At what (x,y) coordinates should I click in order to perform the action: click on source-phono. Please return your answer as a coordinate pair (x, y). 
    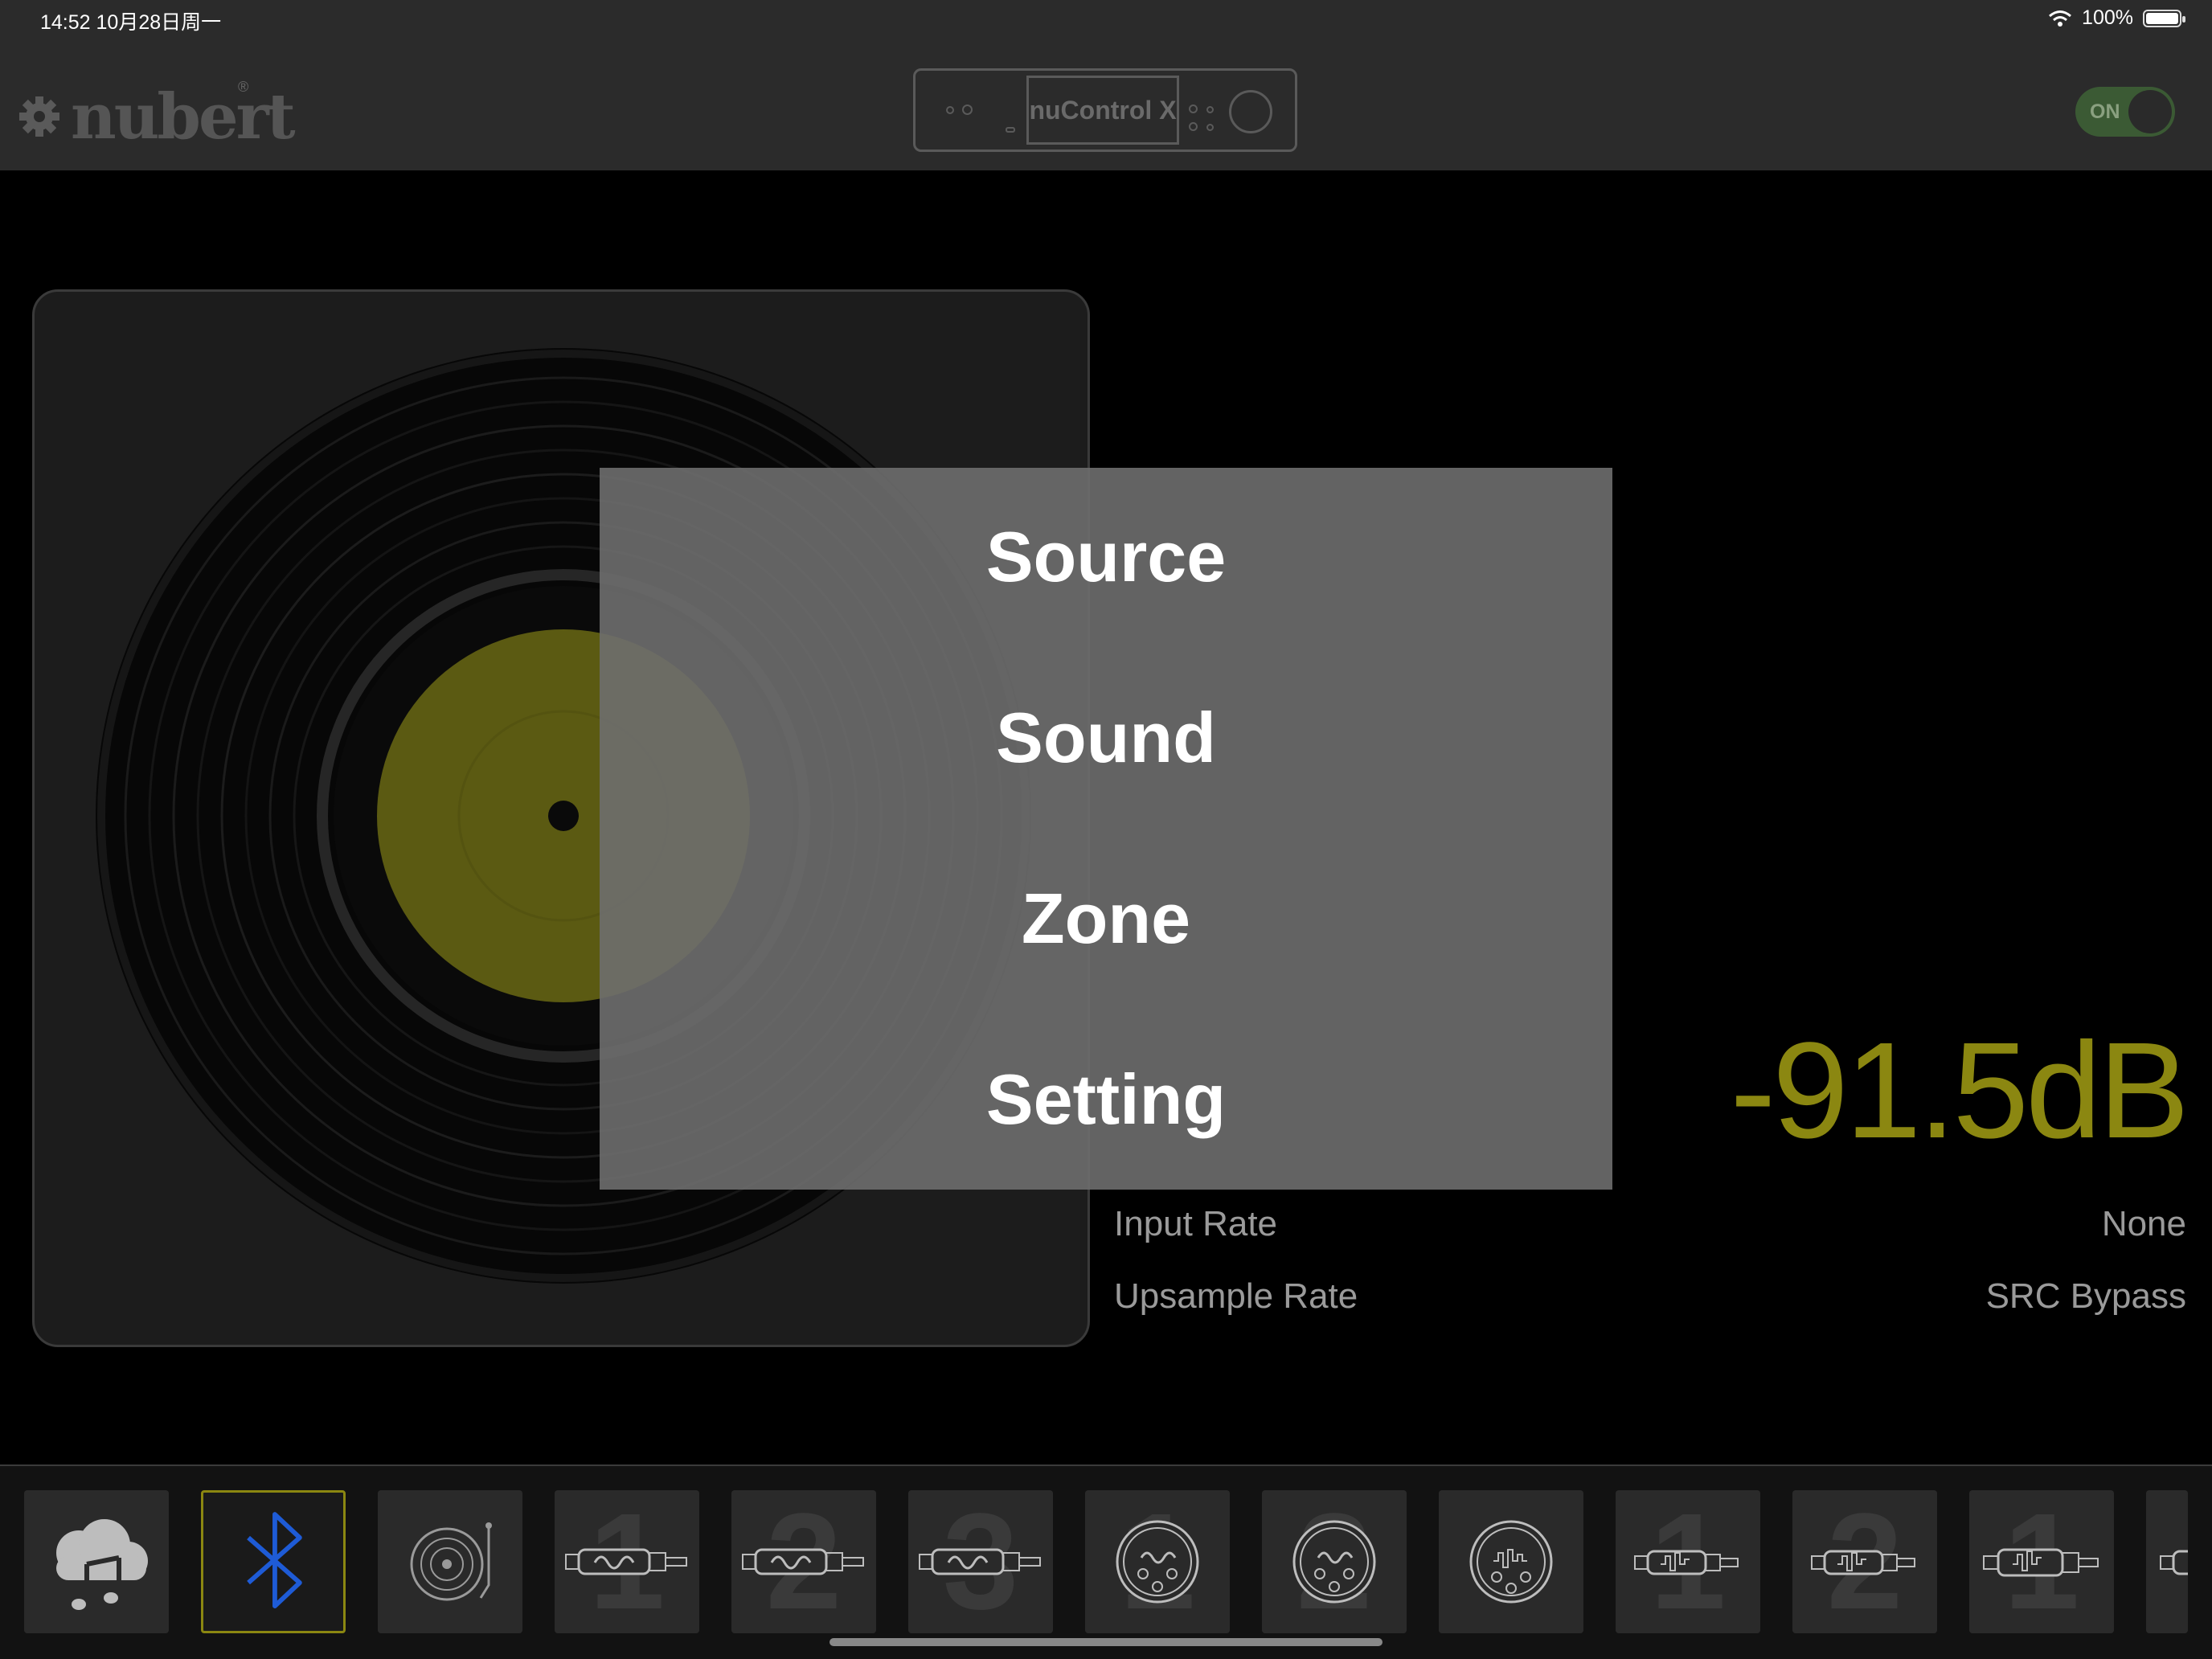
    Looking at the image, I should click on (450, 1561).